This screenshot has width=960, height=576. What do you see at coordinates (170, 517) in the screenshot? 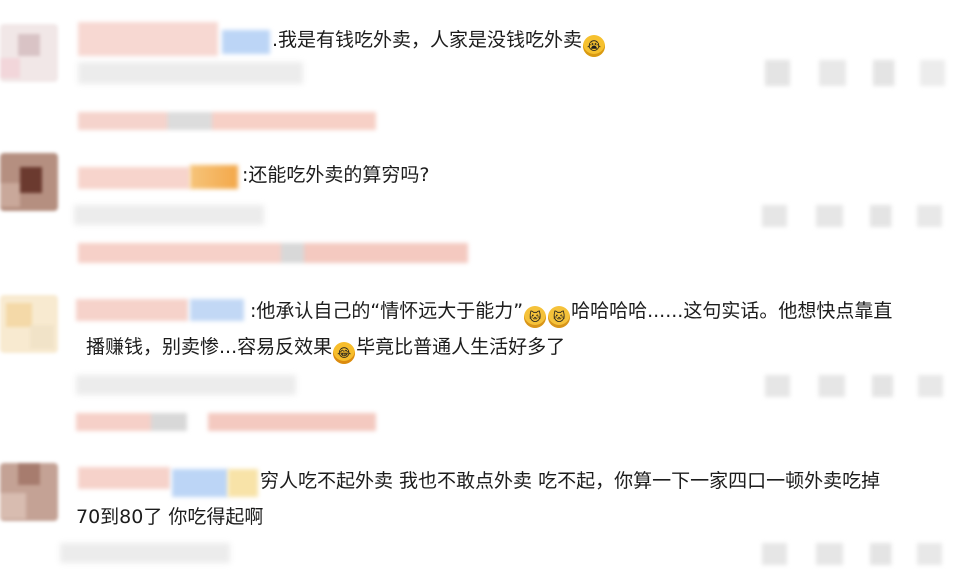
I see `comment-text-line-2: 70到80了 你吃得起啊` at bounding box center [170, 517].